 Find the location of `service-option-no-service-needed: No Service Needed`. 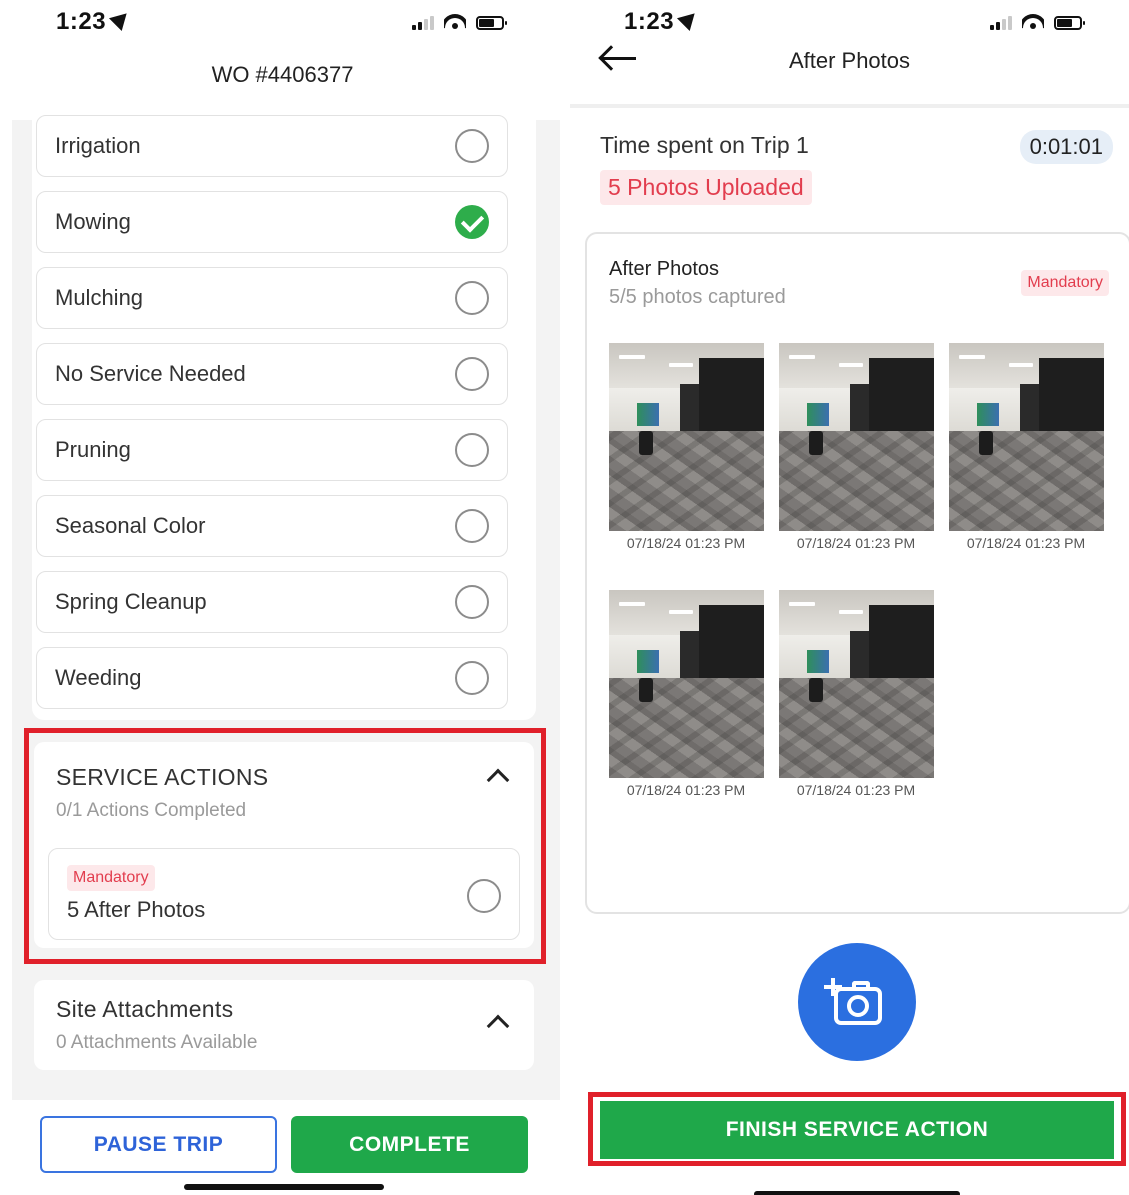

service-option-no-service-needed: No Service Needed is located at coordinates (272, 374).